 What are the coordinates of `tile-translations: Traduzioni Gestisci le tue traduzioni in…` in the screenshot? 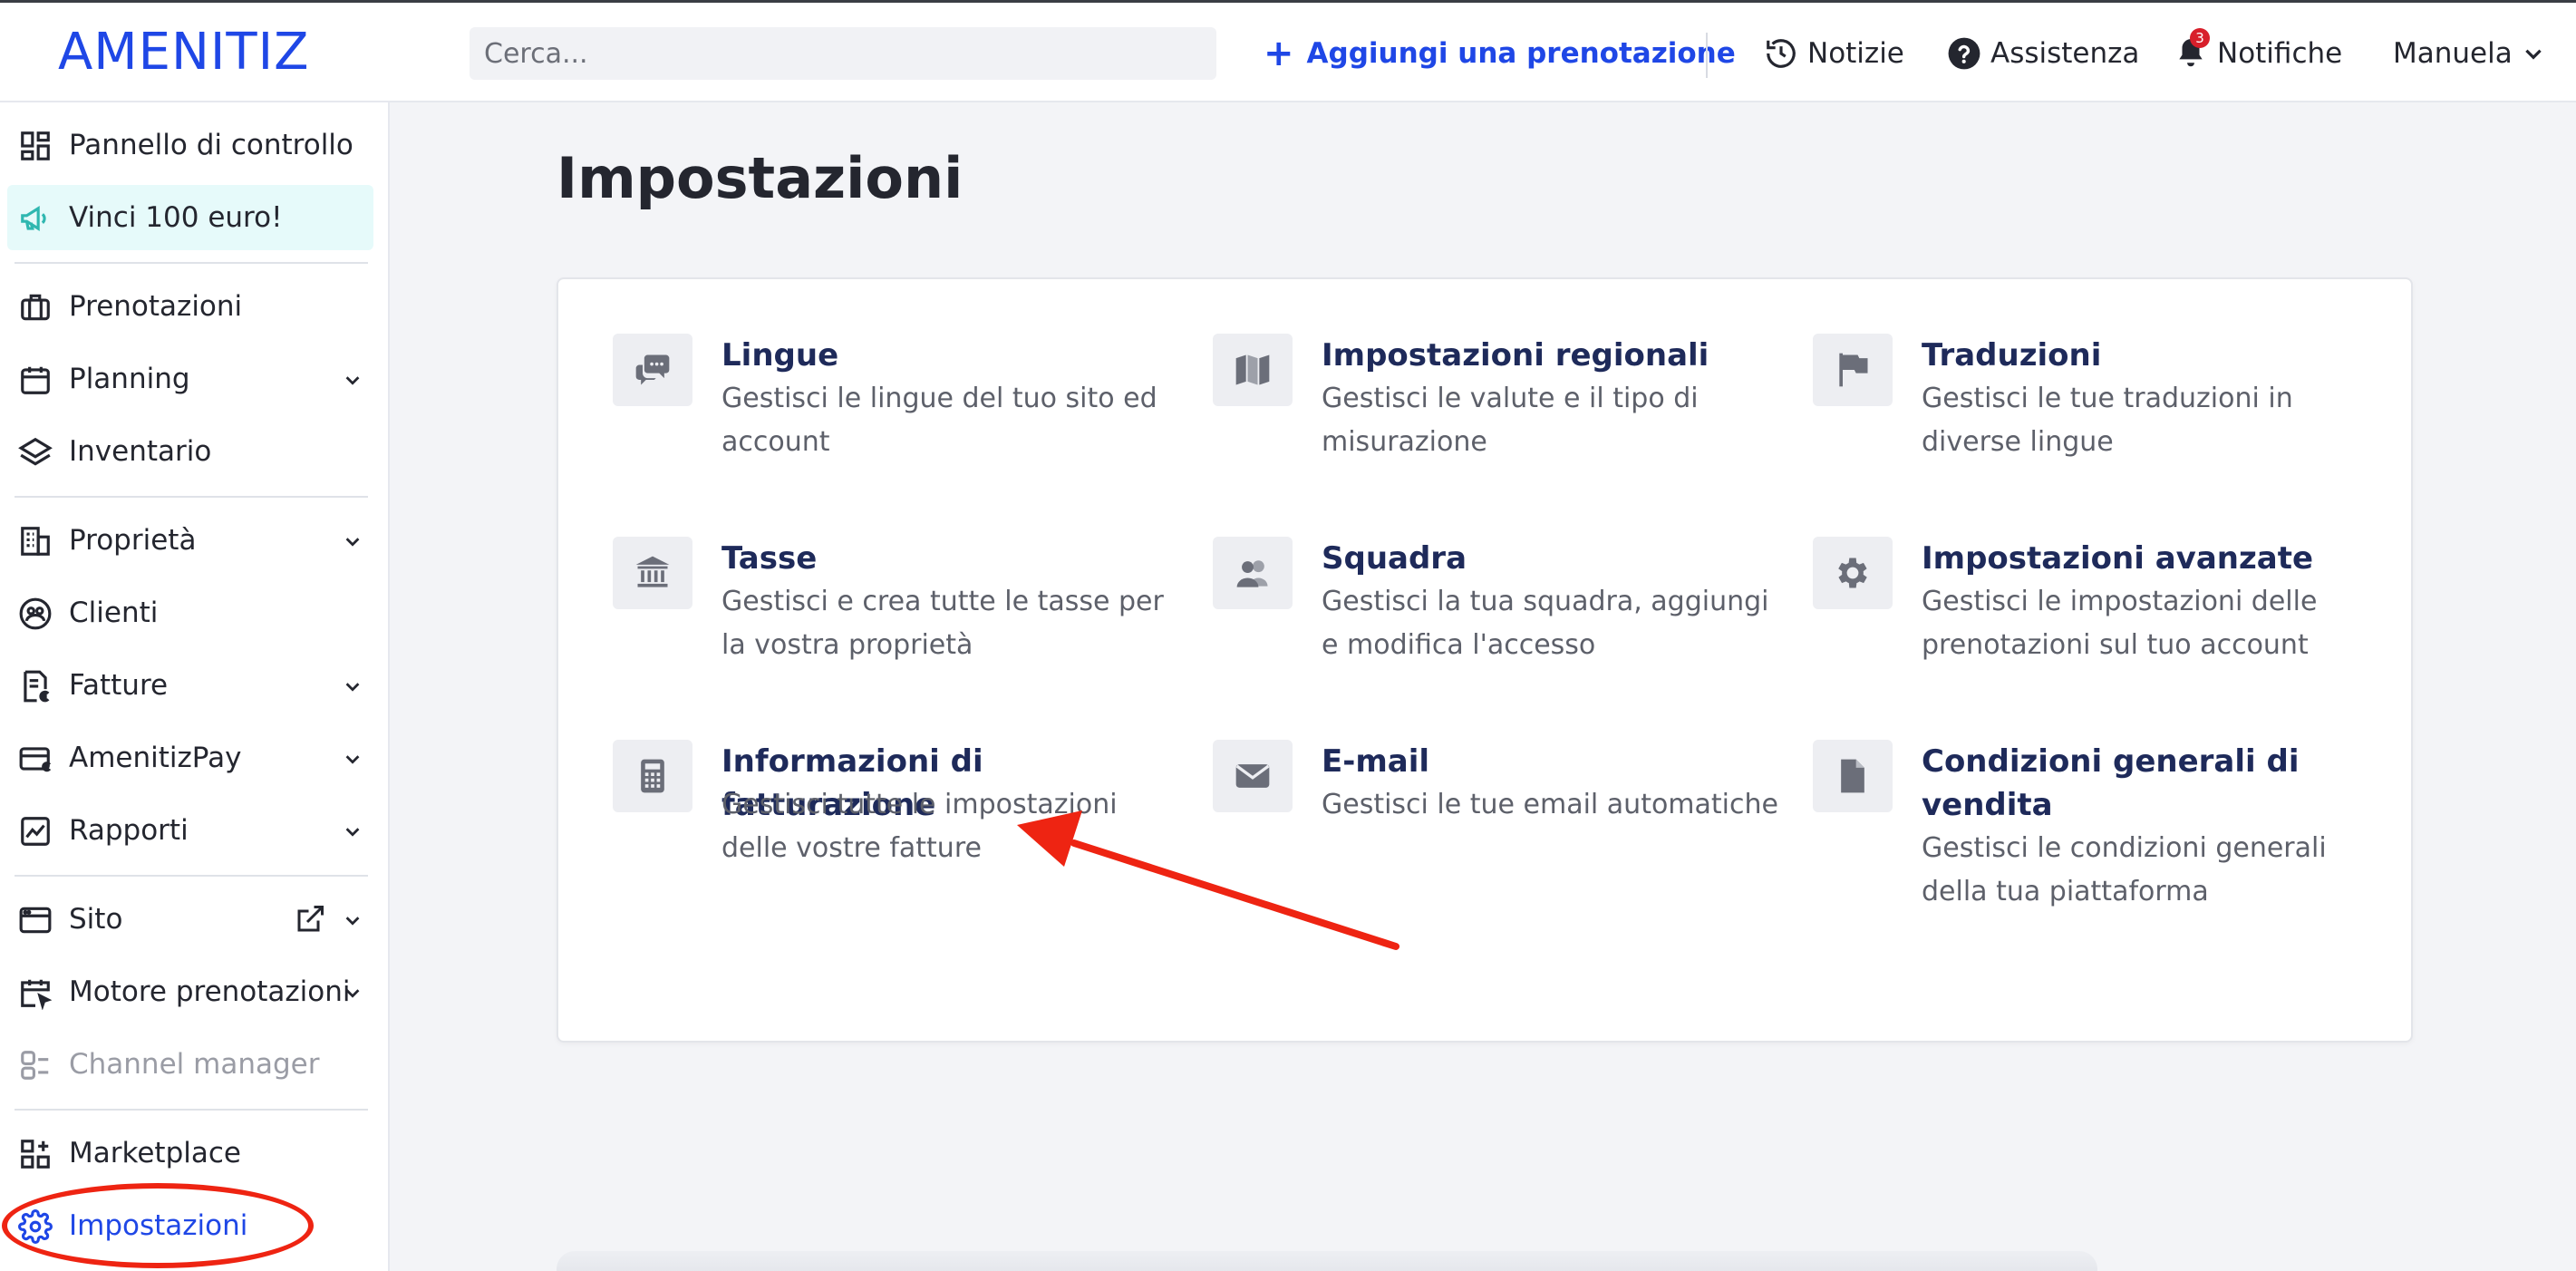 It's located at (2103, 402).